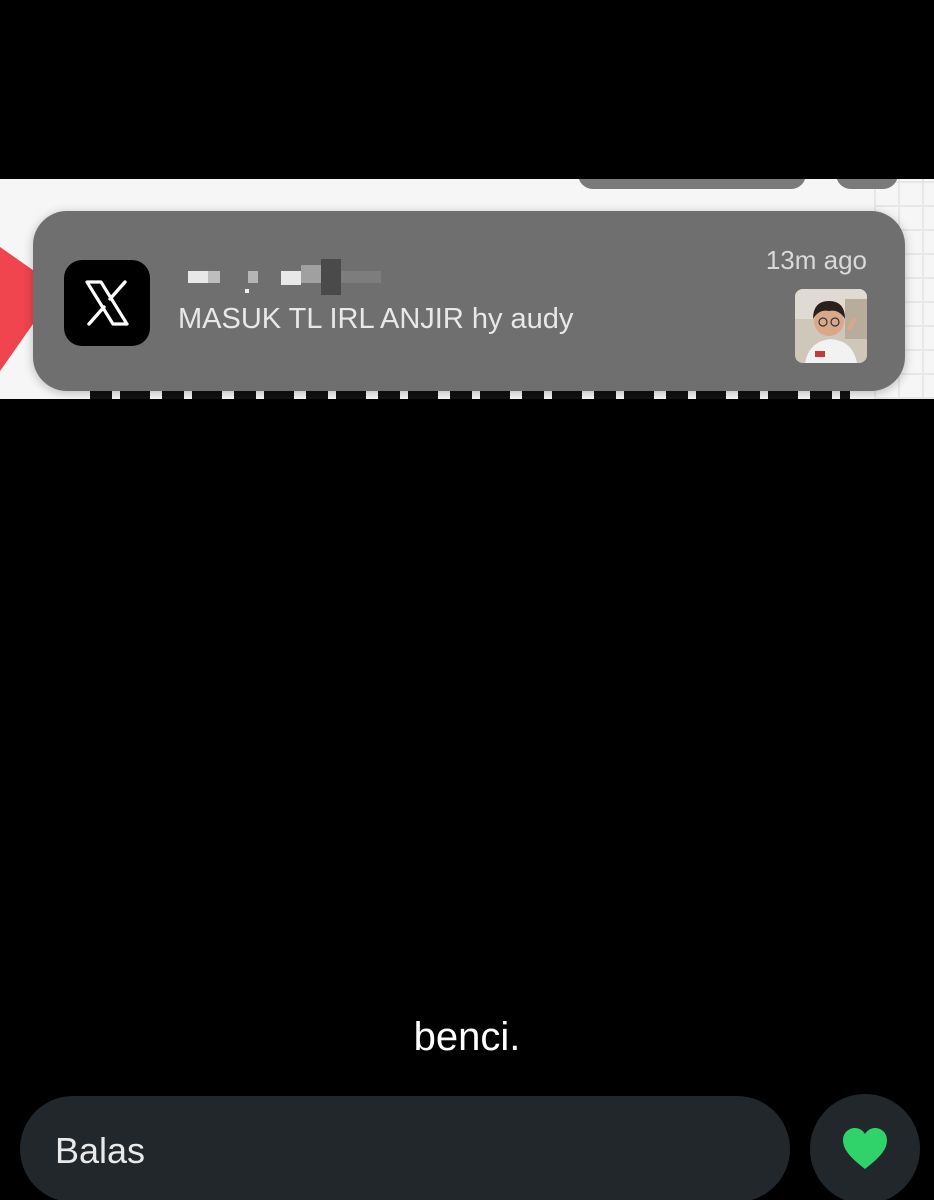  I want to click on like-button, so click(865, 1147).